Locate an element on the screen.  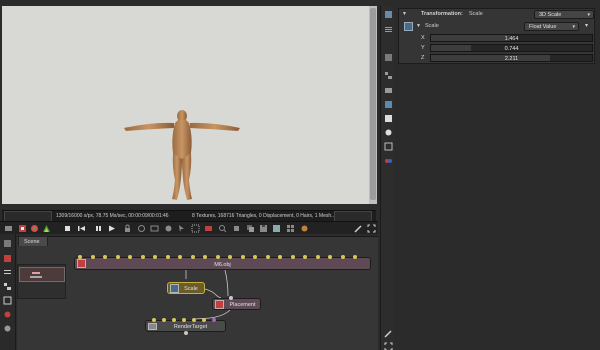
image-icon is located at coordinates (388, 57).